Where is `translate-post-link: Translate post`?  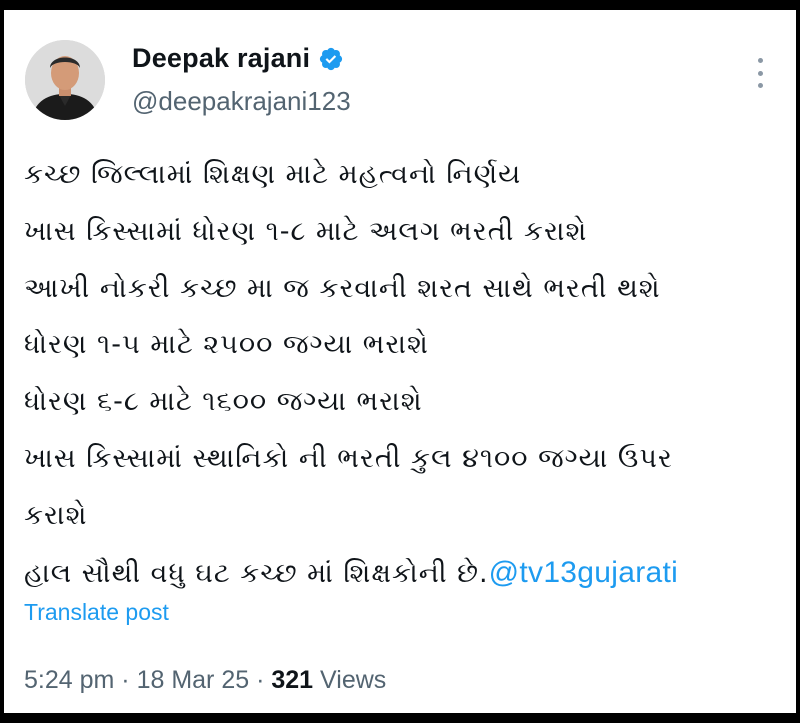
translate-post-link: Translate post is located at coordinates (96, 612).